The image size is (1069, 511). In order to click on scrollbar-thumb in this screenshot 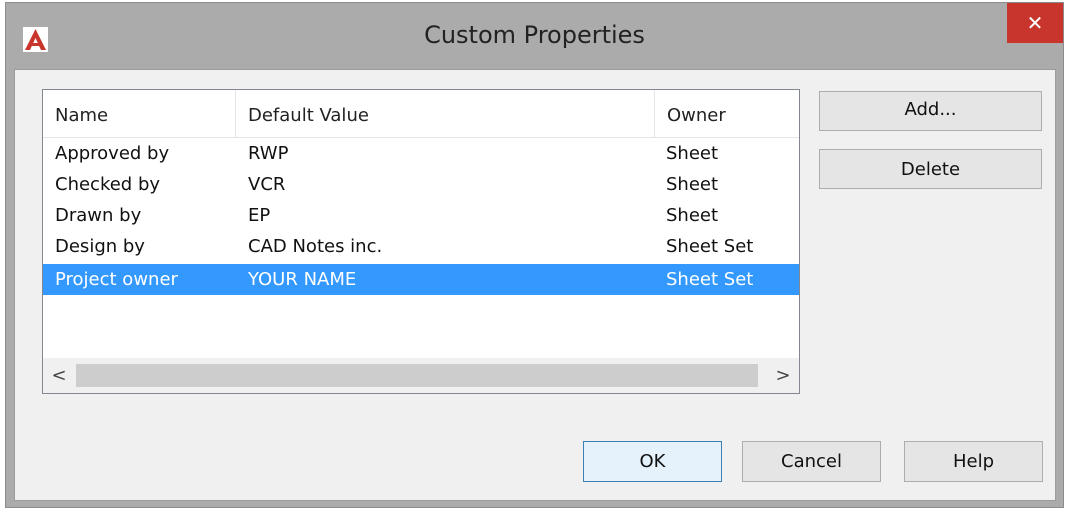, I will do `click(417, 375)`.